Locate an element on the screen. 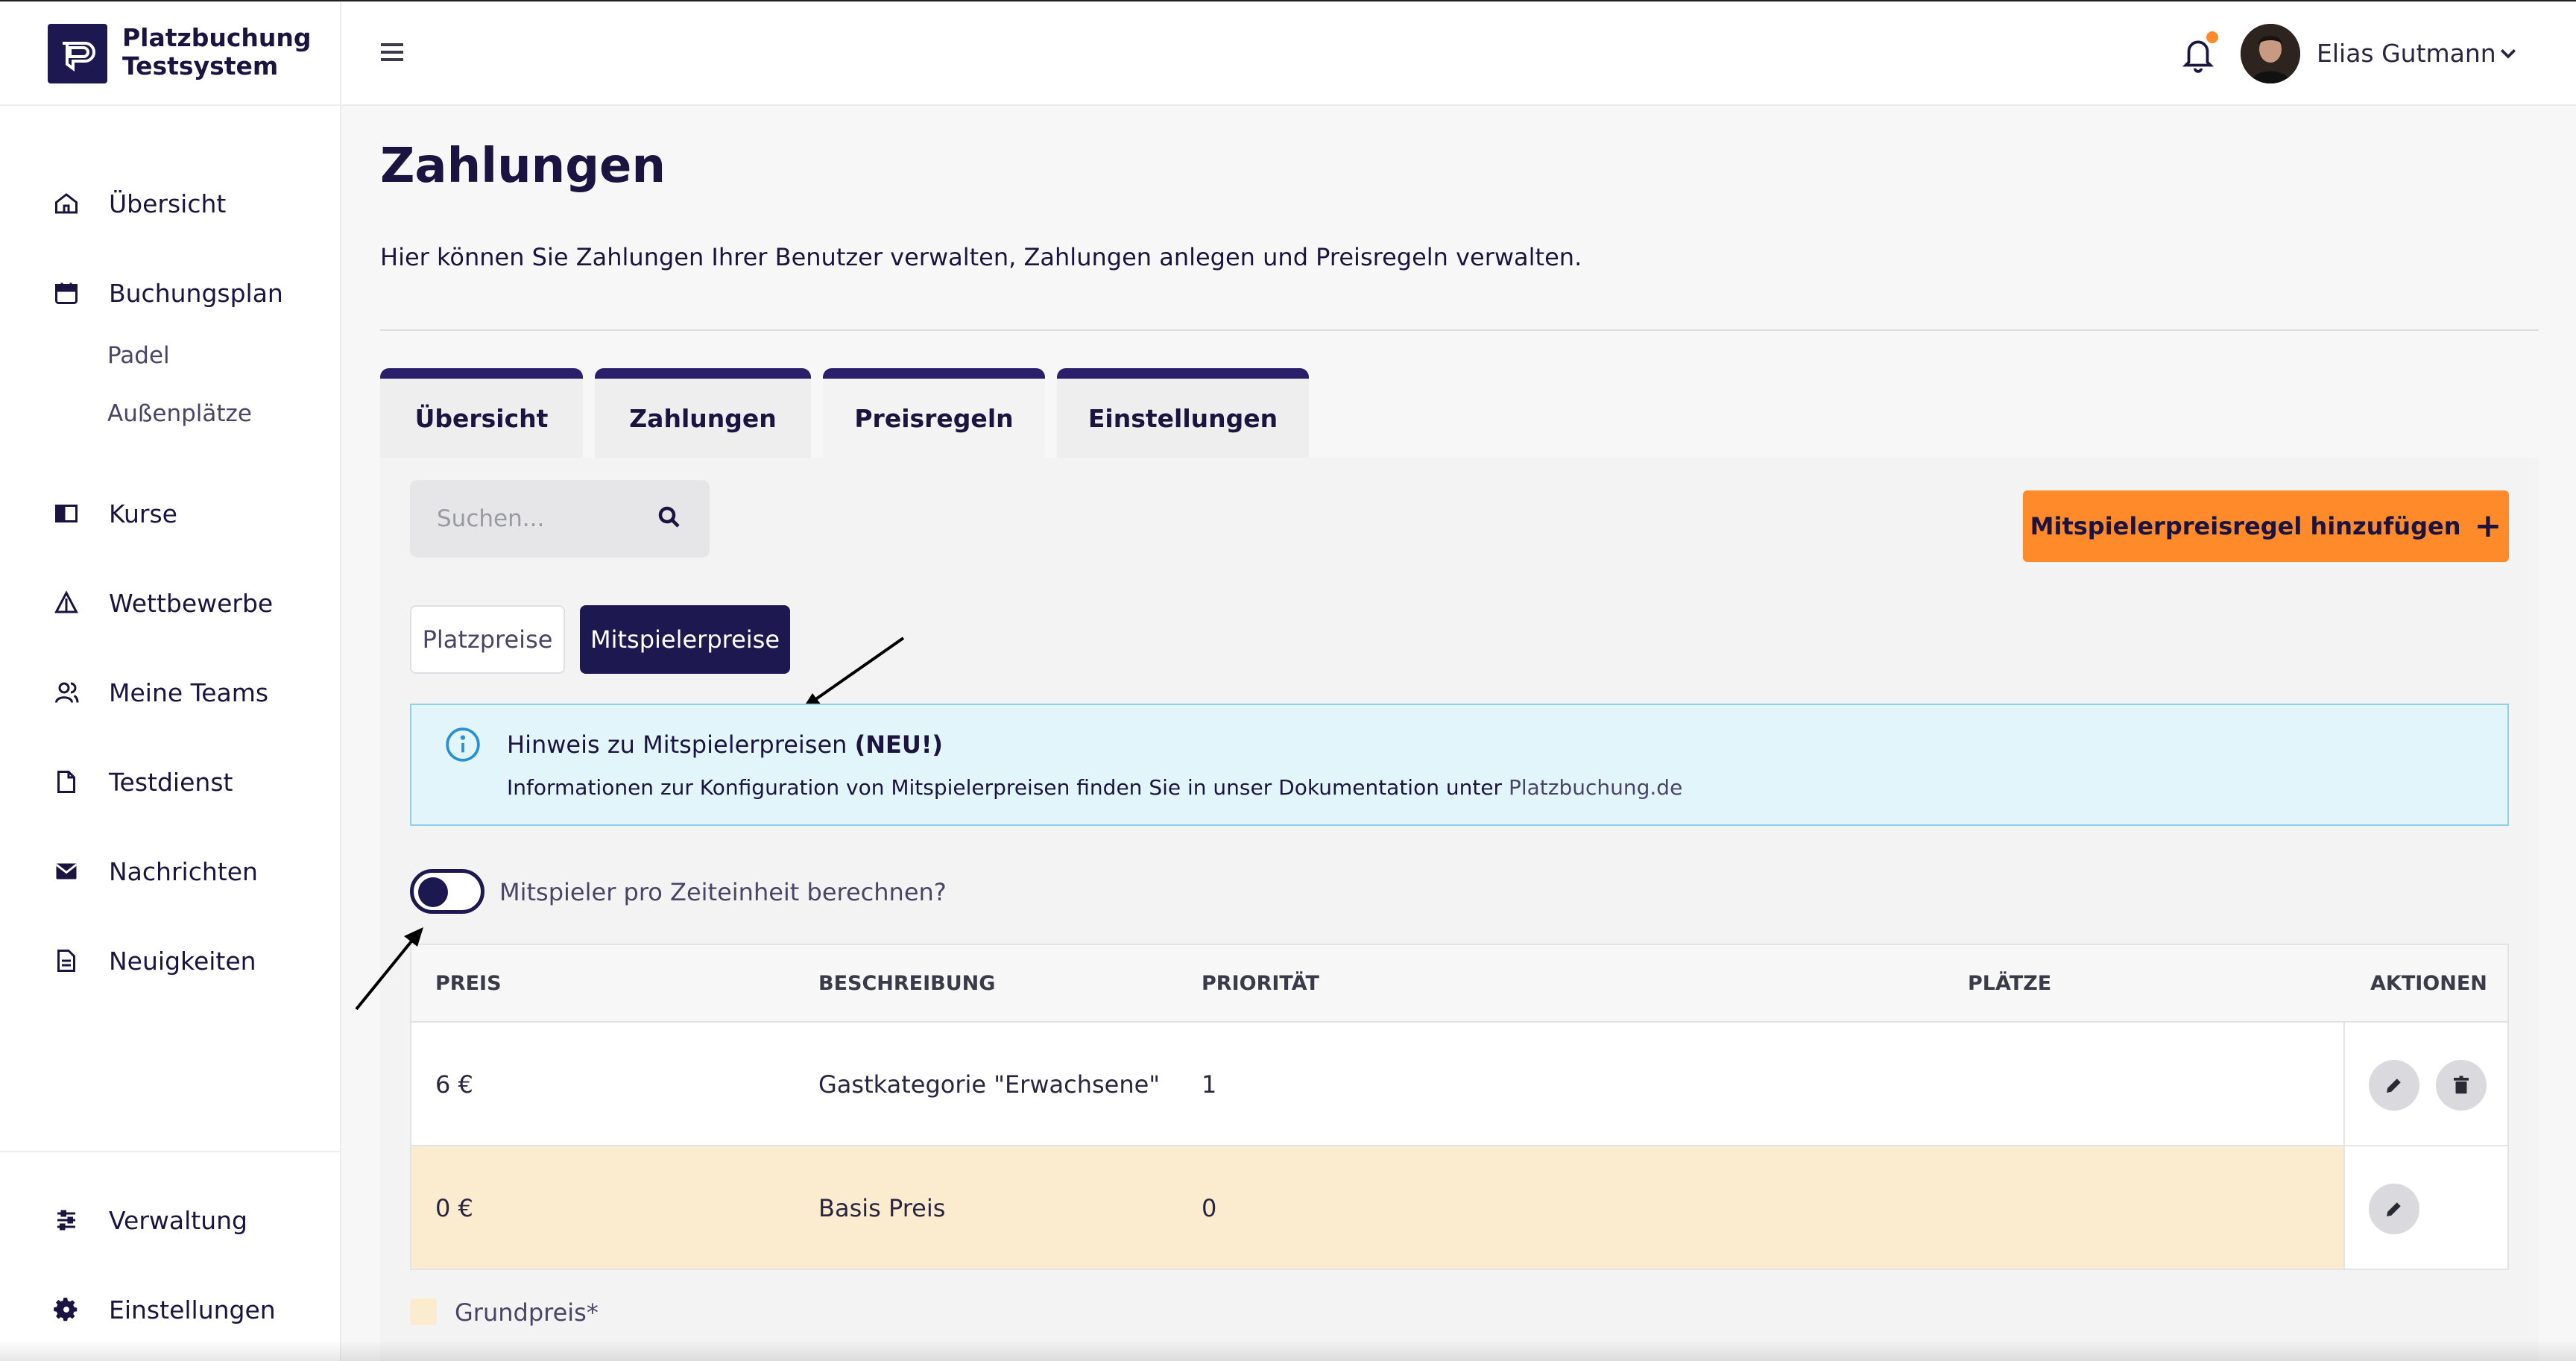 The height and width of the screenshot is (1361, 2576). delete-button is located at coordinates (2461, 1086).